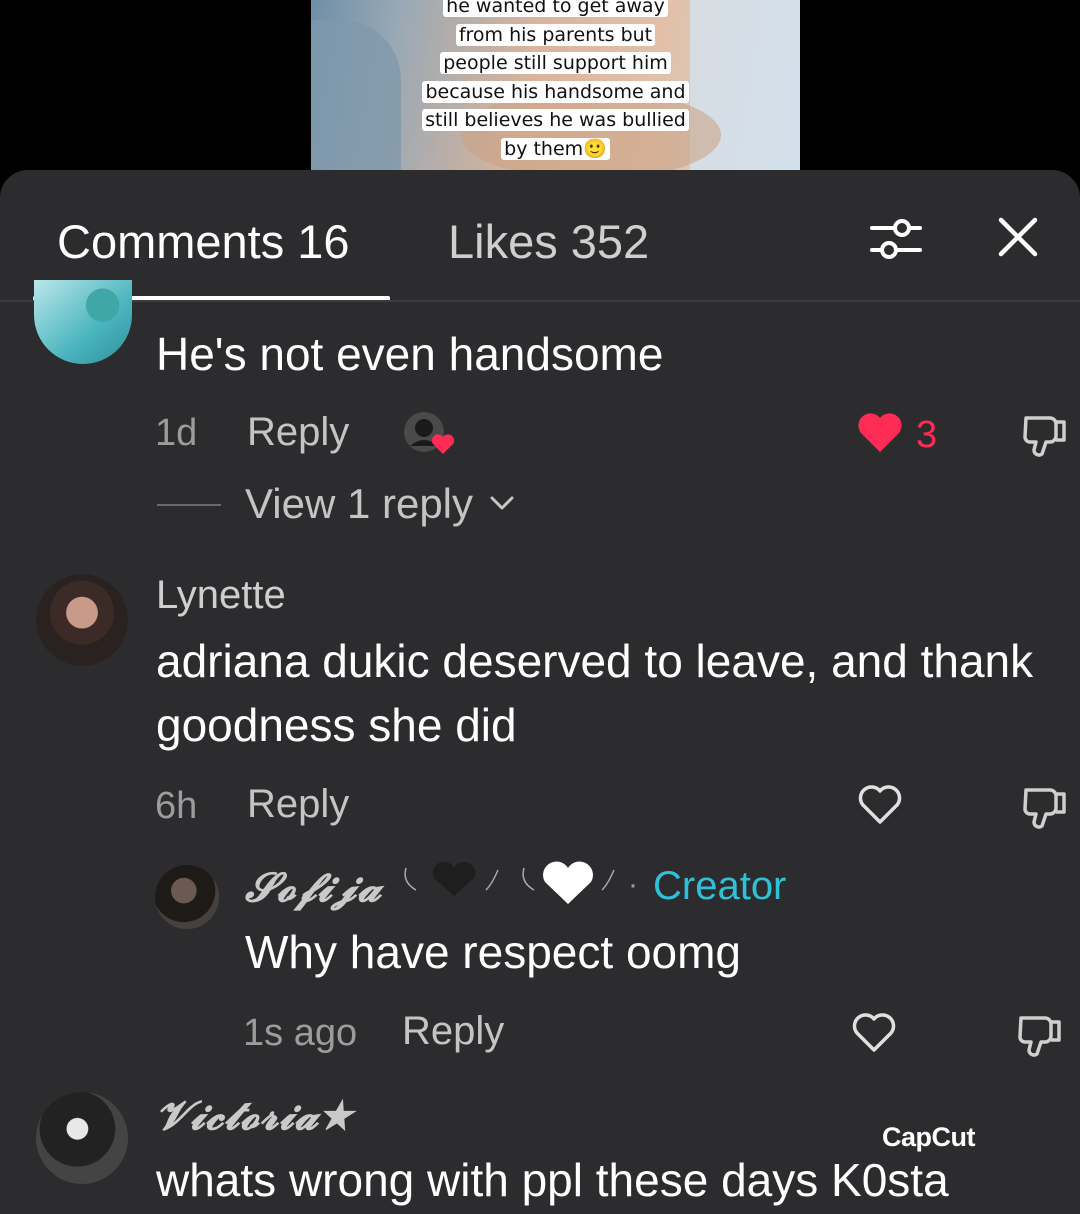 The image size is (1080, 1214). What do you see at coordinates (176, 433) in the screenshot?
I see `comment-timestamp: 1d` at bounding box center [176, 433].